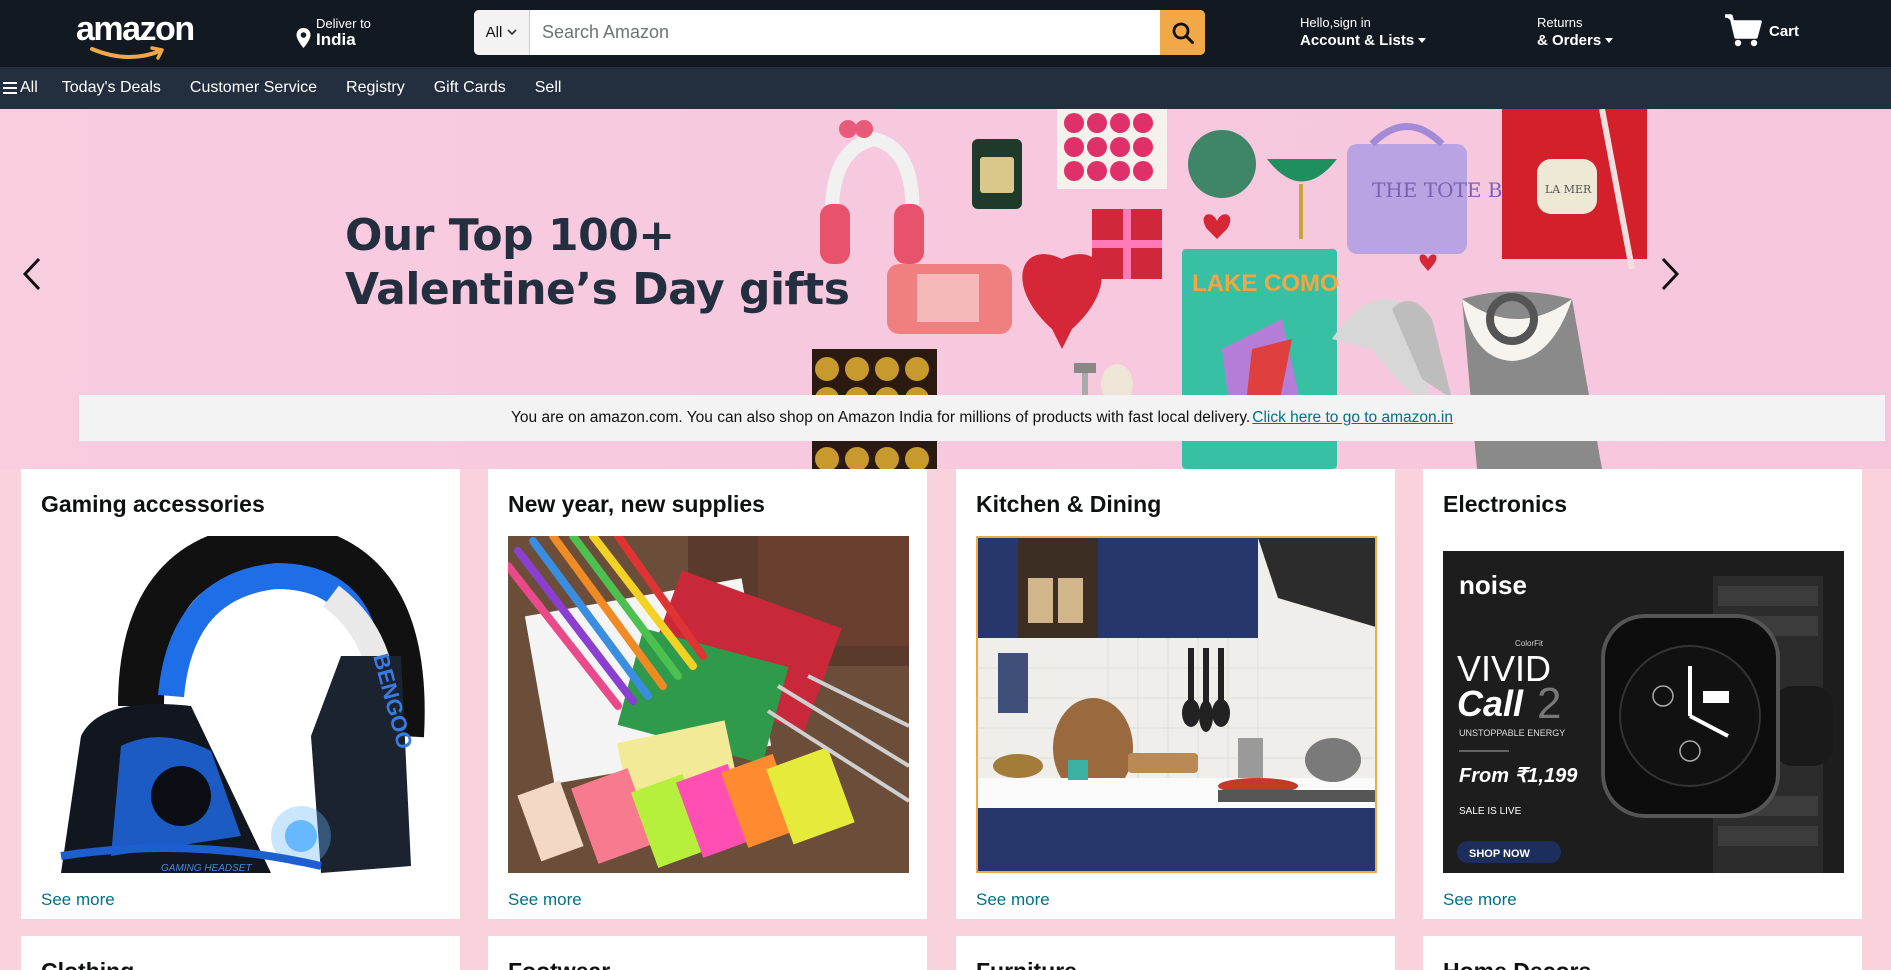 Image resolution: width=1891 pixels, height=970 pixels. Describe the element at coordinates (1352, 418) in the screenshot. I see `amazon-india-link: Click here to go to amazon.in` at that location.